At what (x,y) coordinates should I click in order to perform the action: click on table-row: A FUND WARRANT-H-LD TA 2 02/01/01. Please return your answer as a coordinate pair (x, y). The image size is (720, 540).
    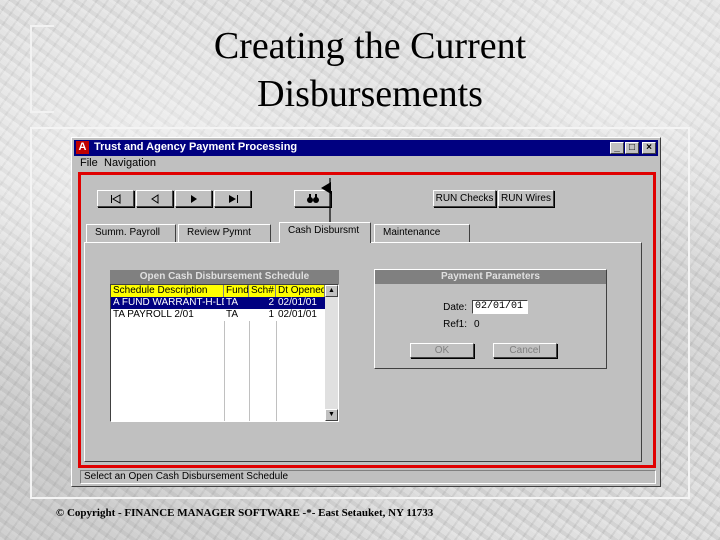
    Looking at the image, I should click on (218, 303).